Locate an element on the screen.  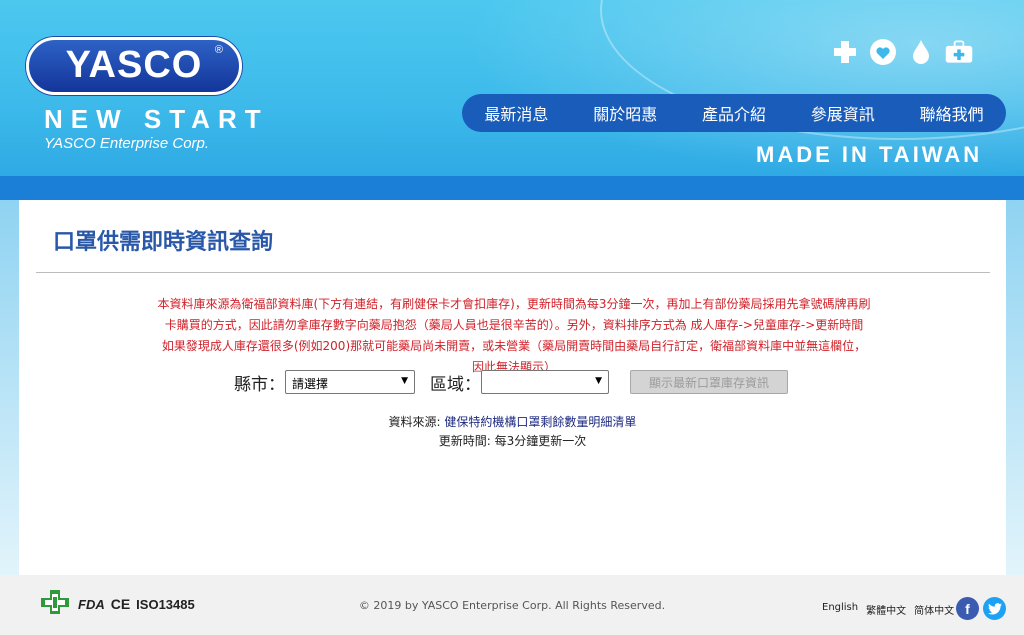
lang-simplified-chinese: 简体中文 is located at coordinates (934, 609).